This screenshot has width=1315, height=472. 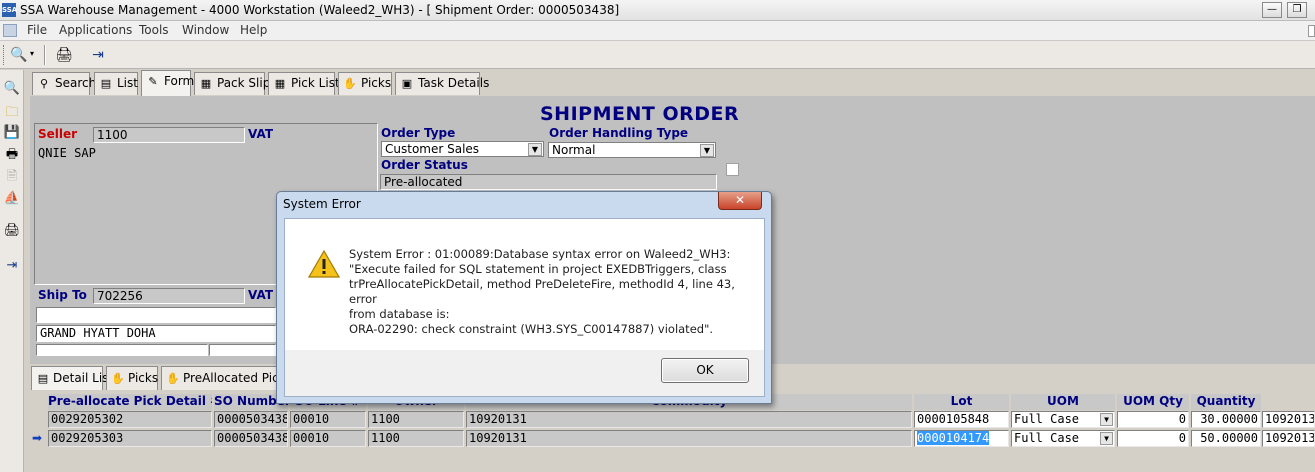 What do you see at coordinates (1063, 402) in the screenshot?
I see `col-header-uom: UOM` at bounding box center [1063, 402].